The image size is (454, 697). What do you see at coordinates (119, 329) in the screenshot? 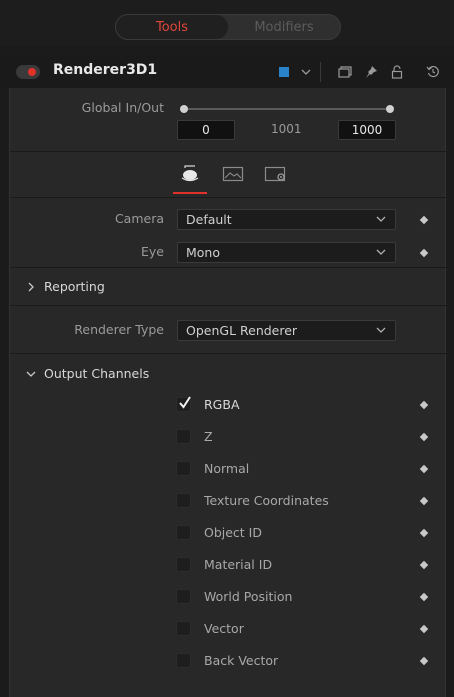
I see `renderer-type-label: Renderer Type` at bounding box center [119, 329].